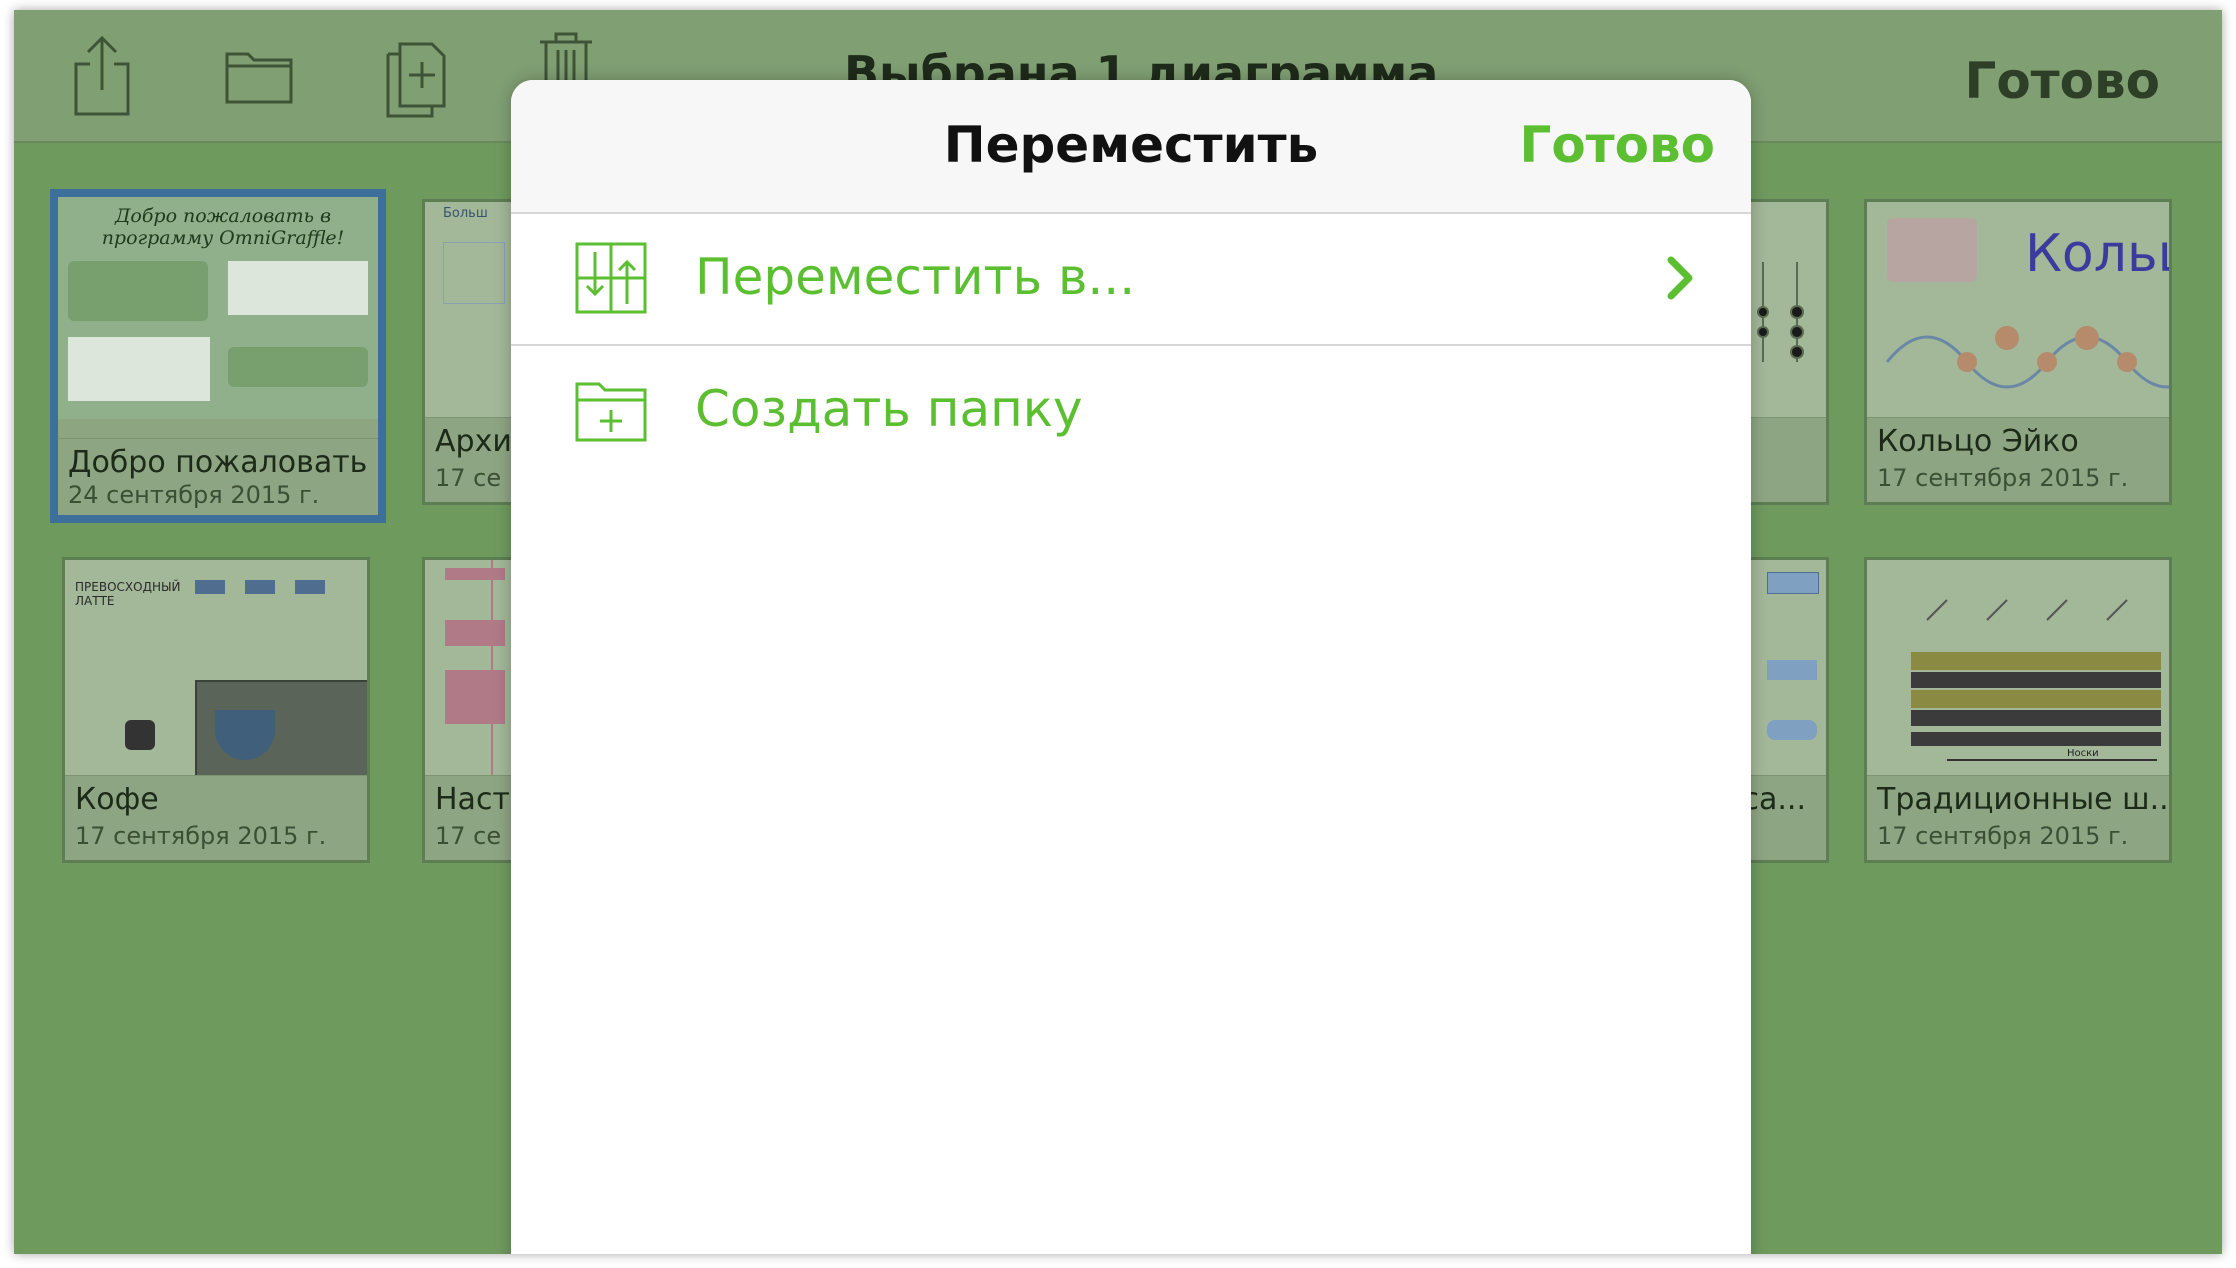 This screenshot has width=2236, height=1268. What do you see at coordinates (611, 280) in the screenshot?
I see `move-to-icon` at bounding box center [611, 280].